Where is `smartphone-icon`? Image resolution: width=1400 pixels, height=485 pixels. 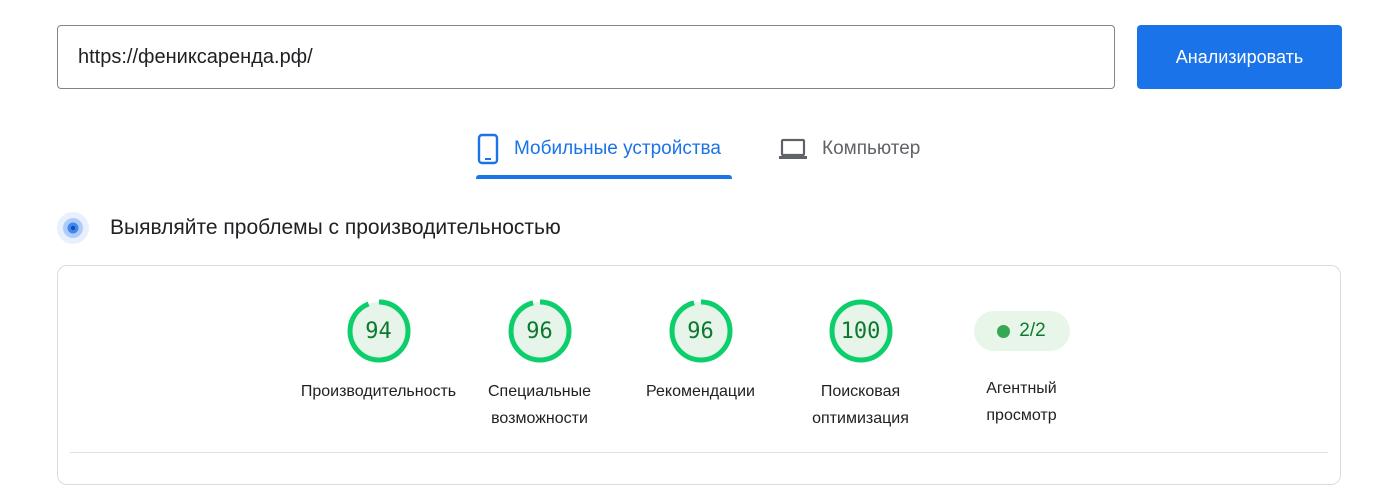 smartphone-icon is located at coordinates (488, 149).